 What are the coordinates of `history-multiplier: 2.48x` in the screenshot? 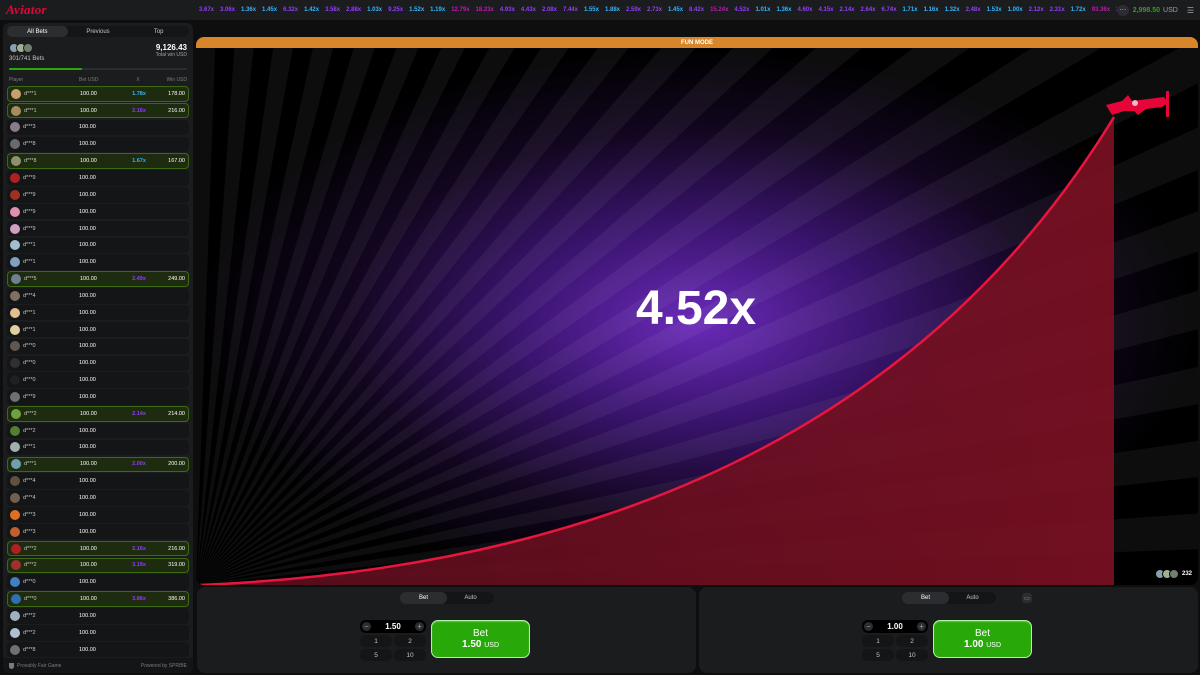 It's located at (973, 10).